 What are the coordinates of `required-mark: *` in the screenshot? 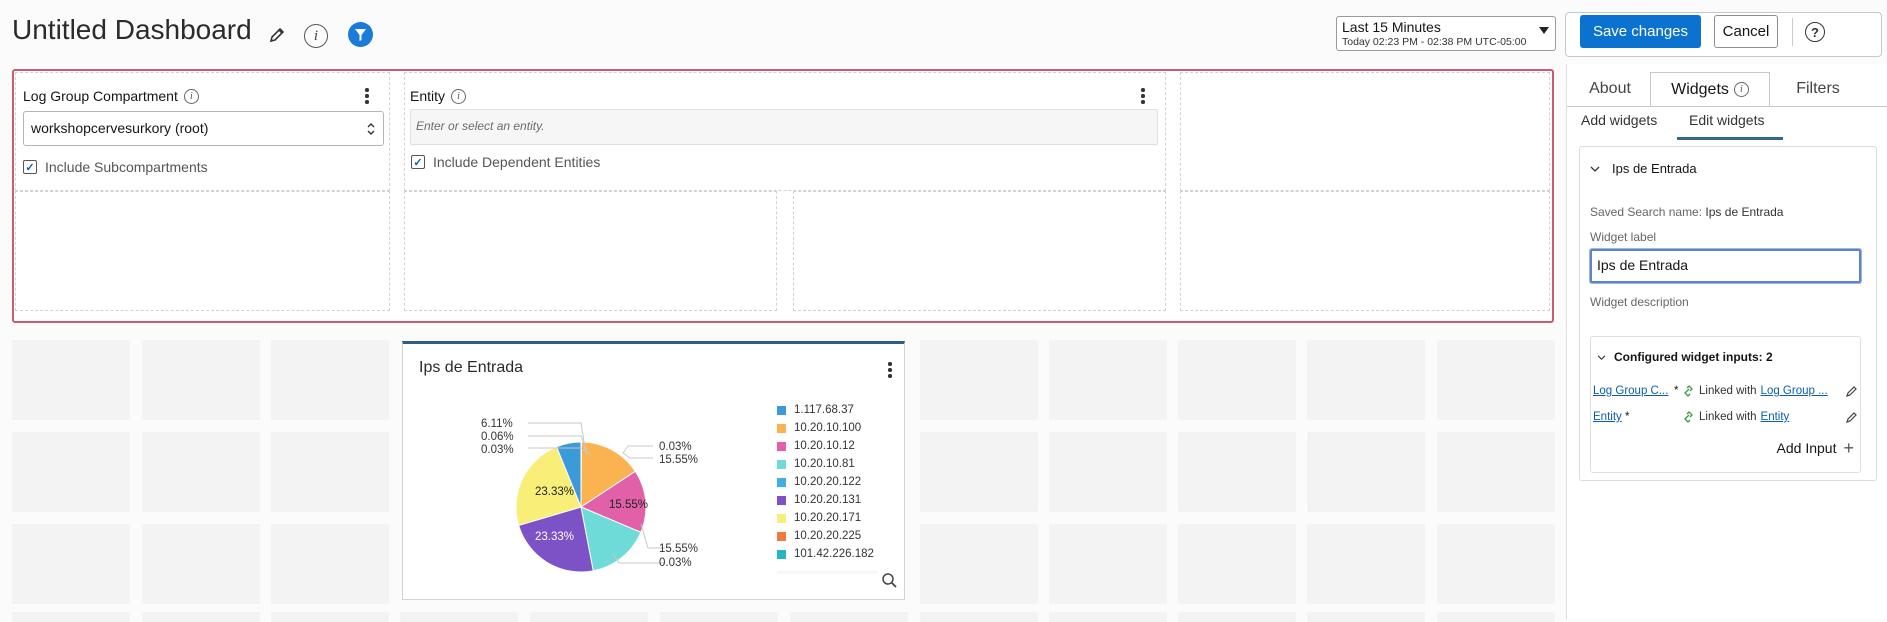 It's located at (1654, 417).